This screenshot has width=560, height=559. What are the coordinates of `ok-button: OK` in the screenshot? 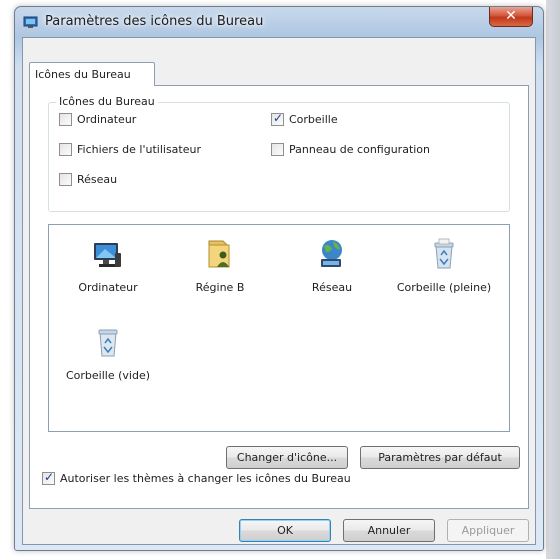 It's located at (285, 530).